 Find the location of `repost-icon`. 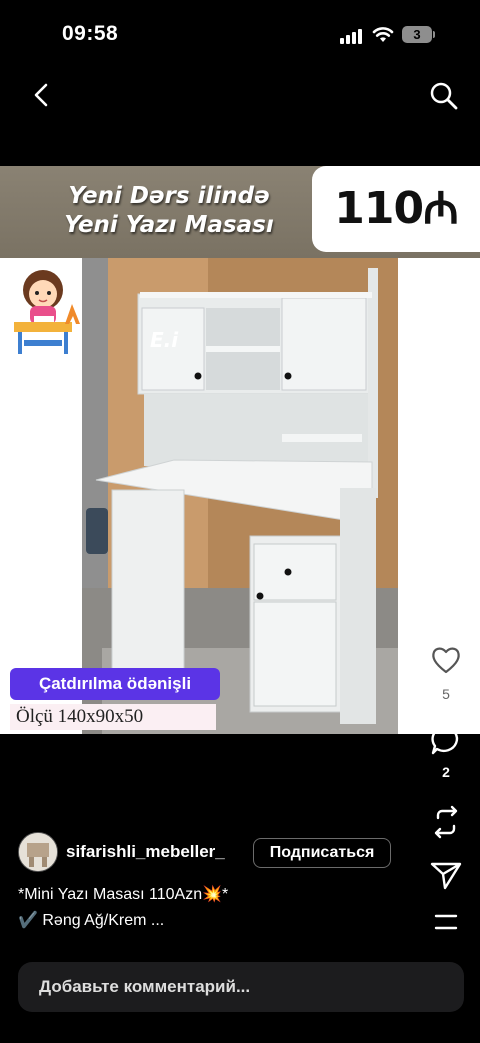

repost-icon is located at coordinates (446, 822).